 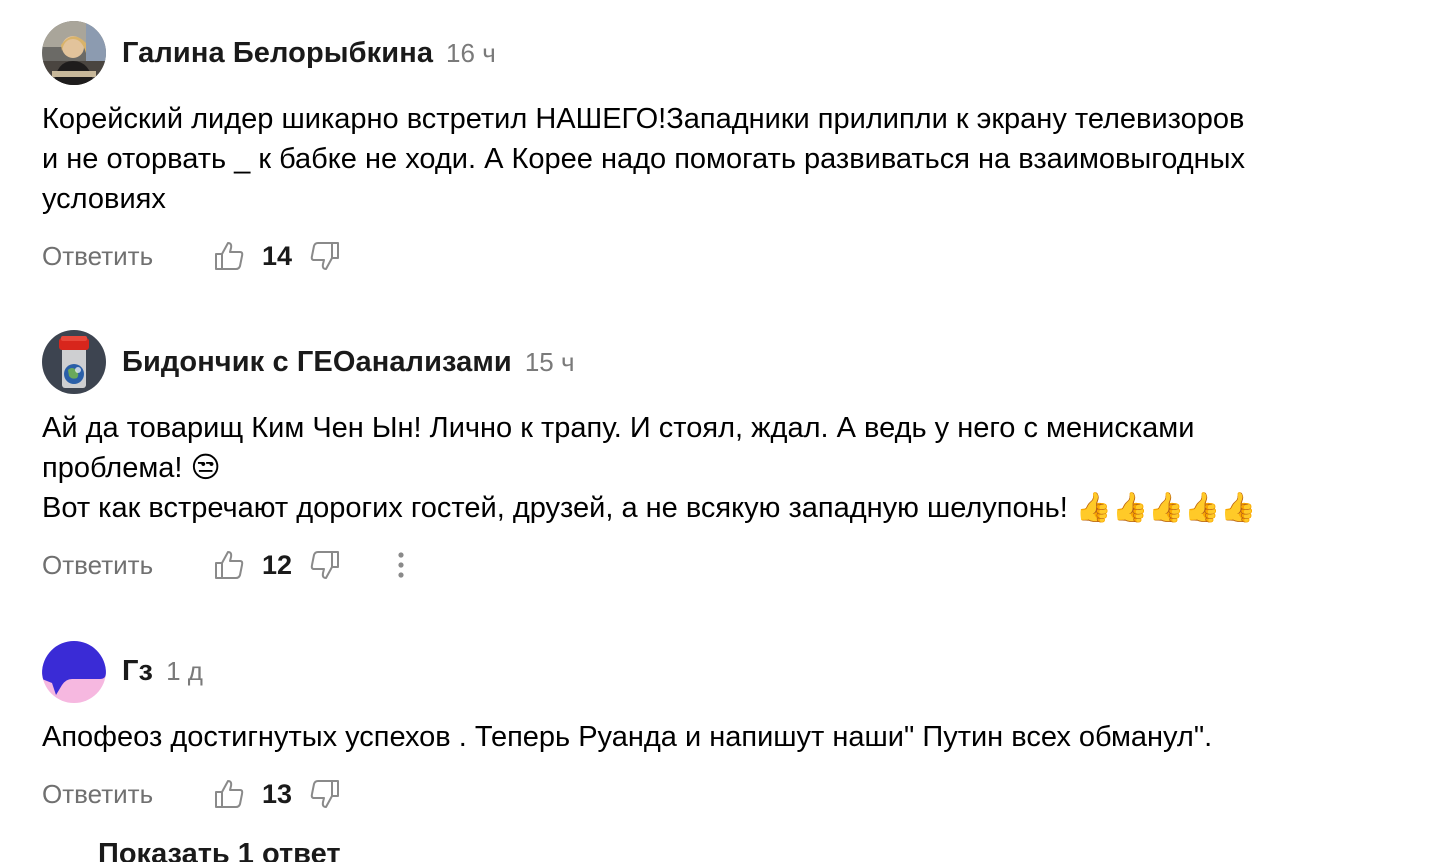 What do you see at coordinates (277, 53) in the screenshot?
I see `author-name: Галина Белорыбкина` at bounding box center [277, 53].